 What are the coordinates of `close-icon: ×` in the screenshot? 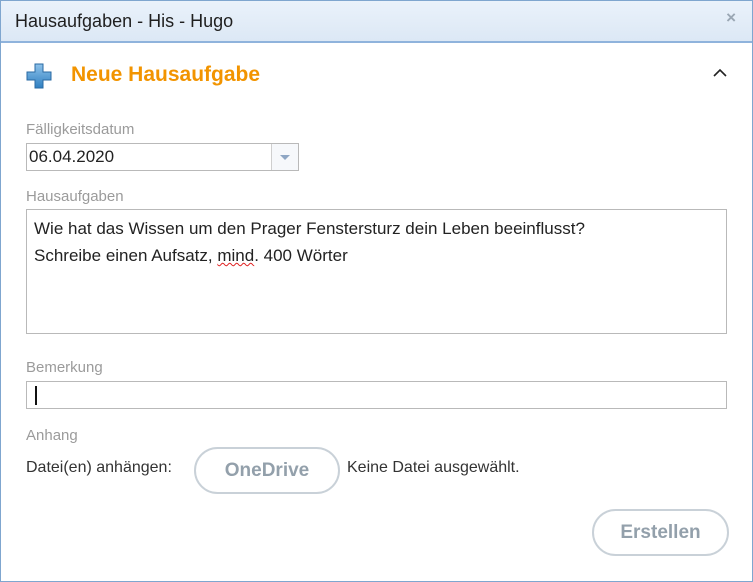 It's located at (731, 18).